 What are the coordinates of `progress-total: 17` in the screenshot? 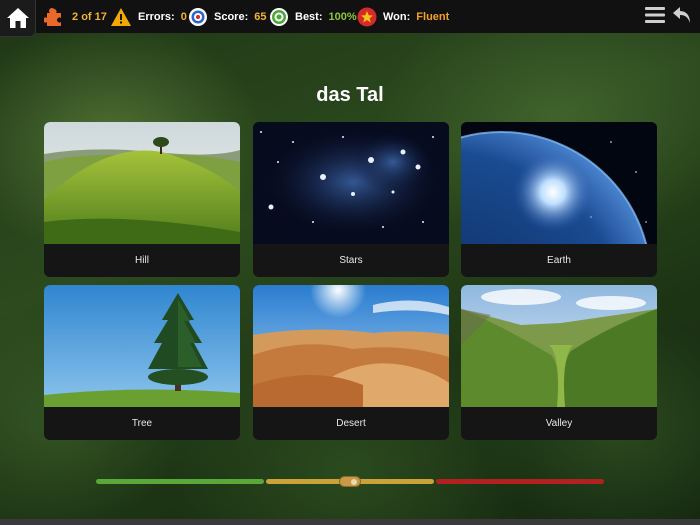 It's located at (100, 16).